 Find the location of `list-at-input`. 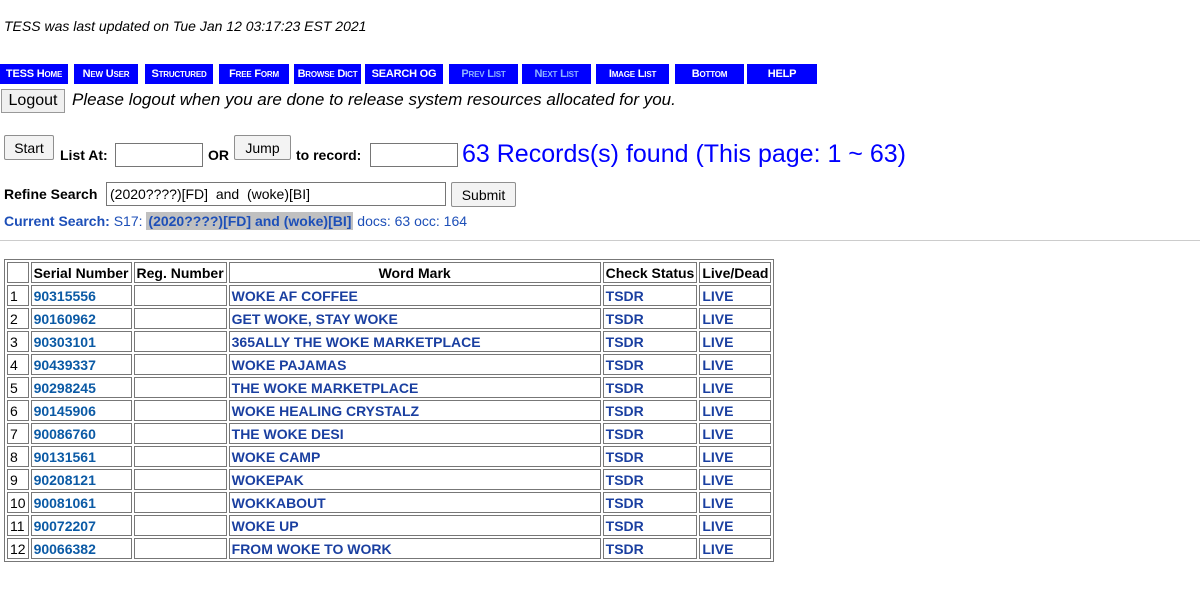

list-at-input is located at coordinates (159, 155).